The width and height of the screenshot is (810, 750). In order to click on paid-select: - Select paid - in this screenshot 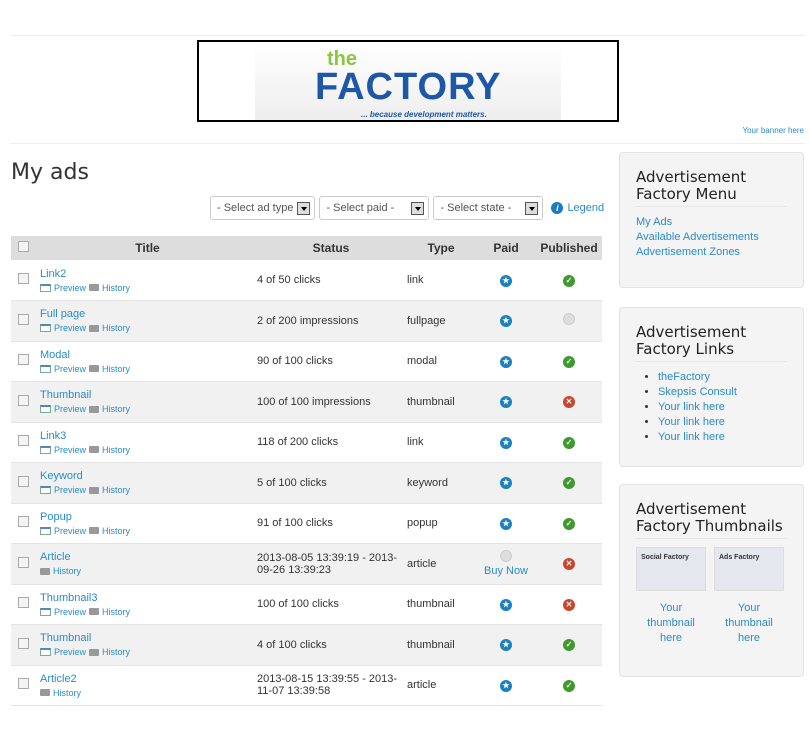, I will do `click(374, 208)`.